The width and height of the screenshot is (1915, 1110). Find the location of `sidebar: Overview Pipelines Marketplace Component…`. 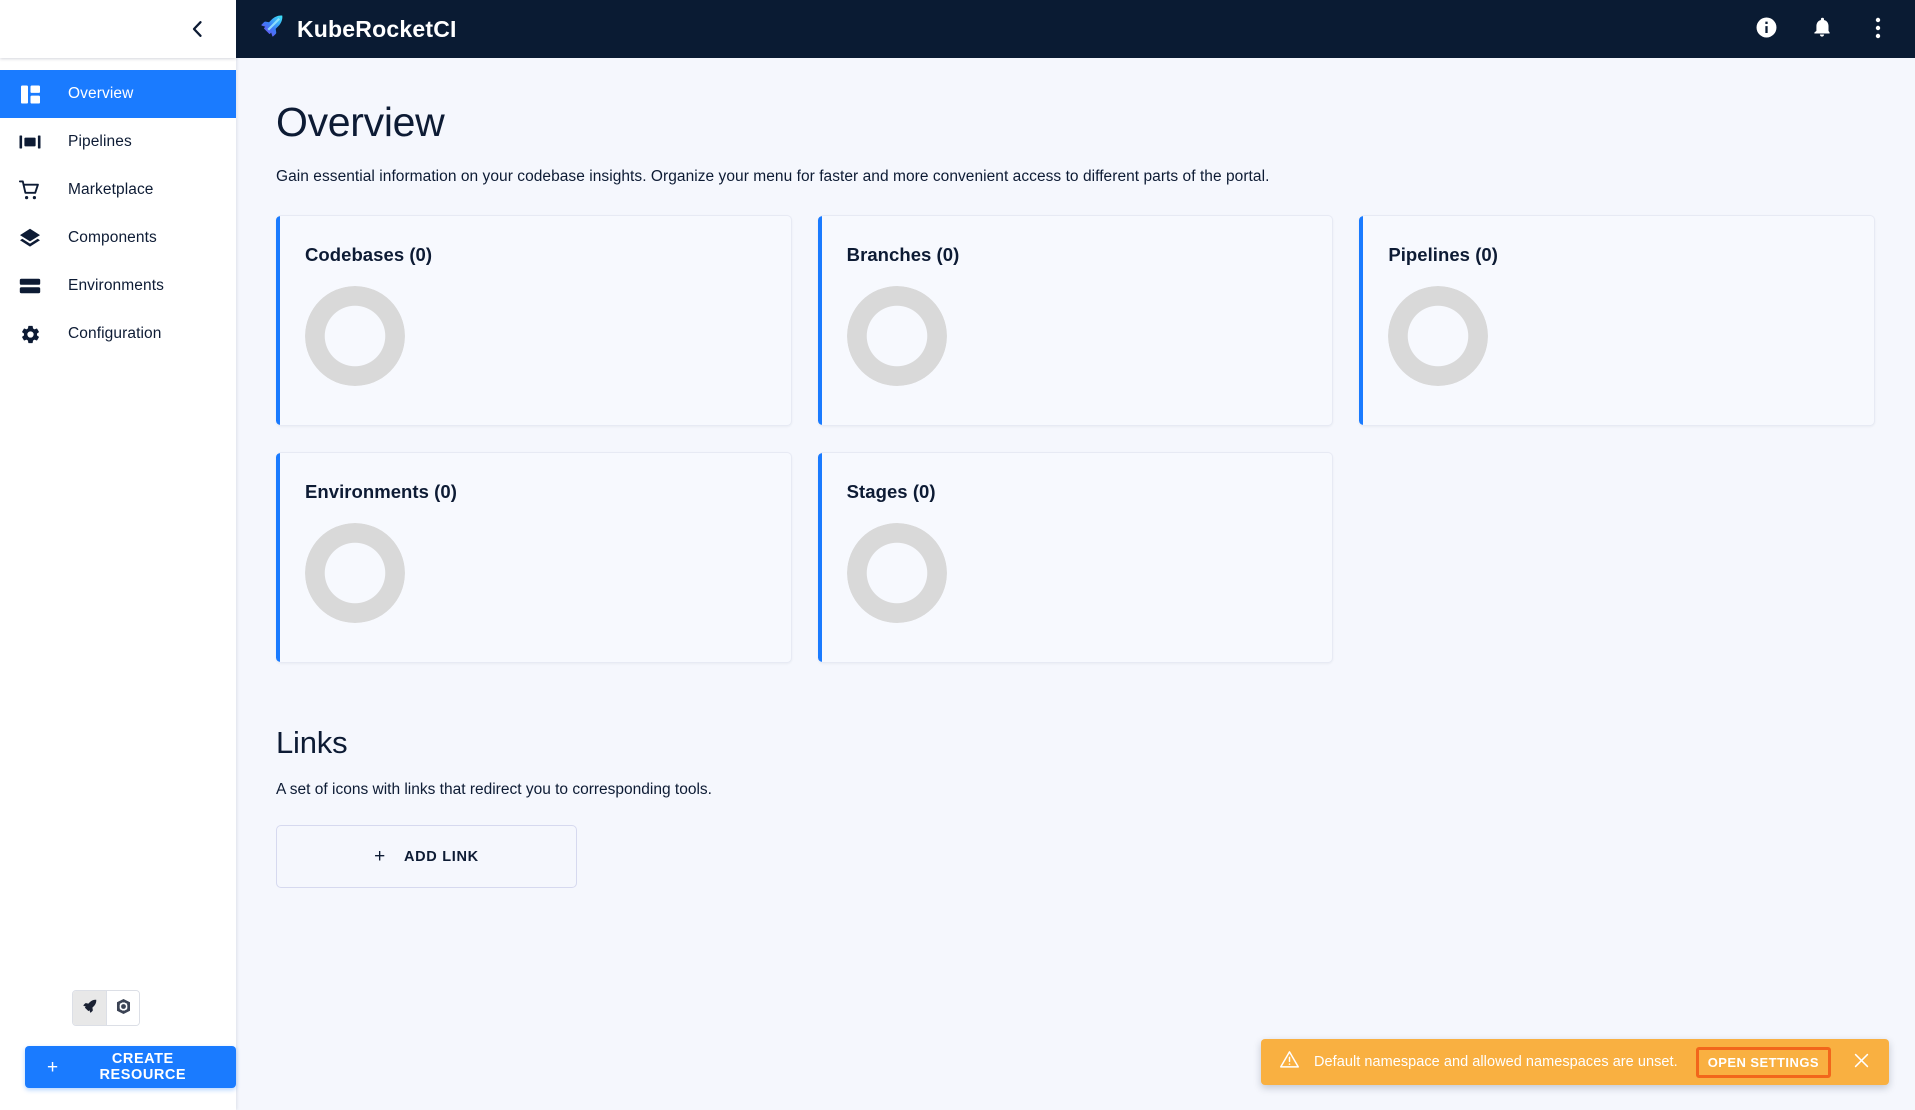

sidebar: Overview Pipelines Marketplace Component… is located at coordinates (118, 555).